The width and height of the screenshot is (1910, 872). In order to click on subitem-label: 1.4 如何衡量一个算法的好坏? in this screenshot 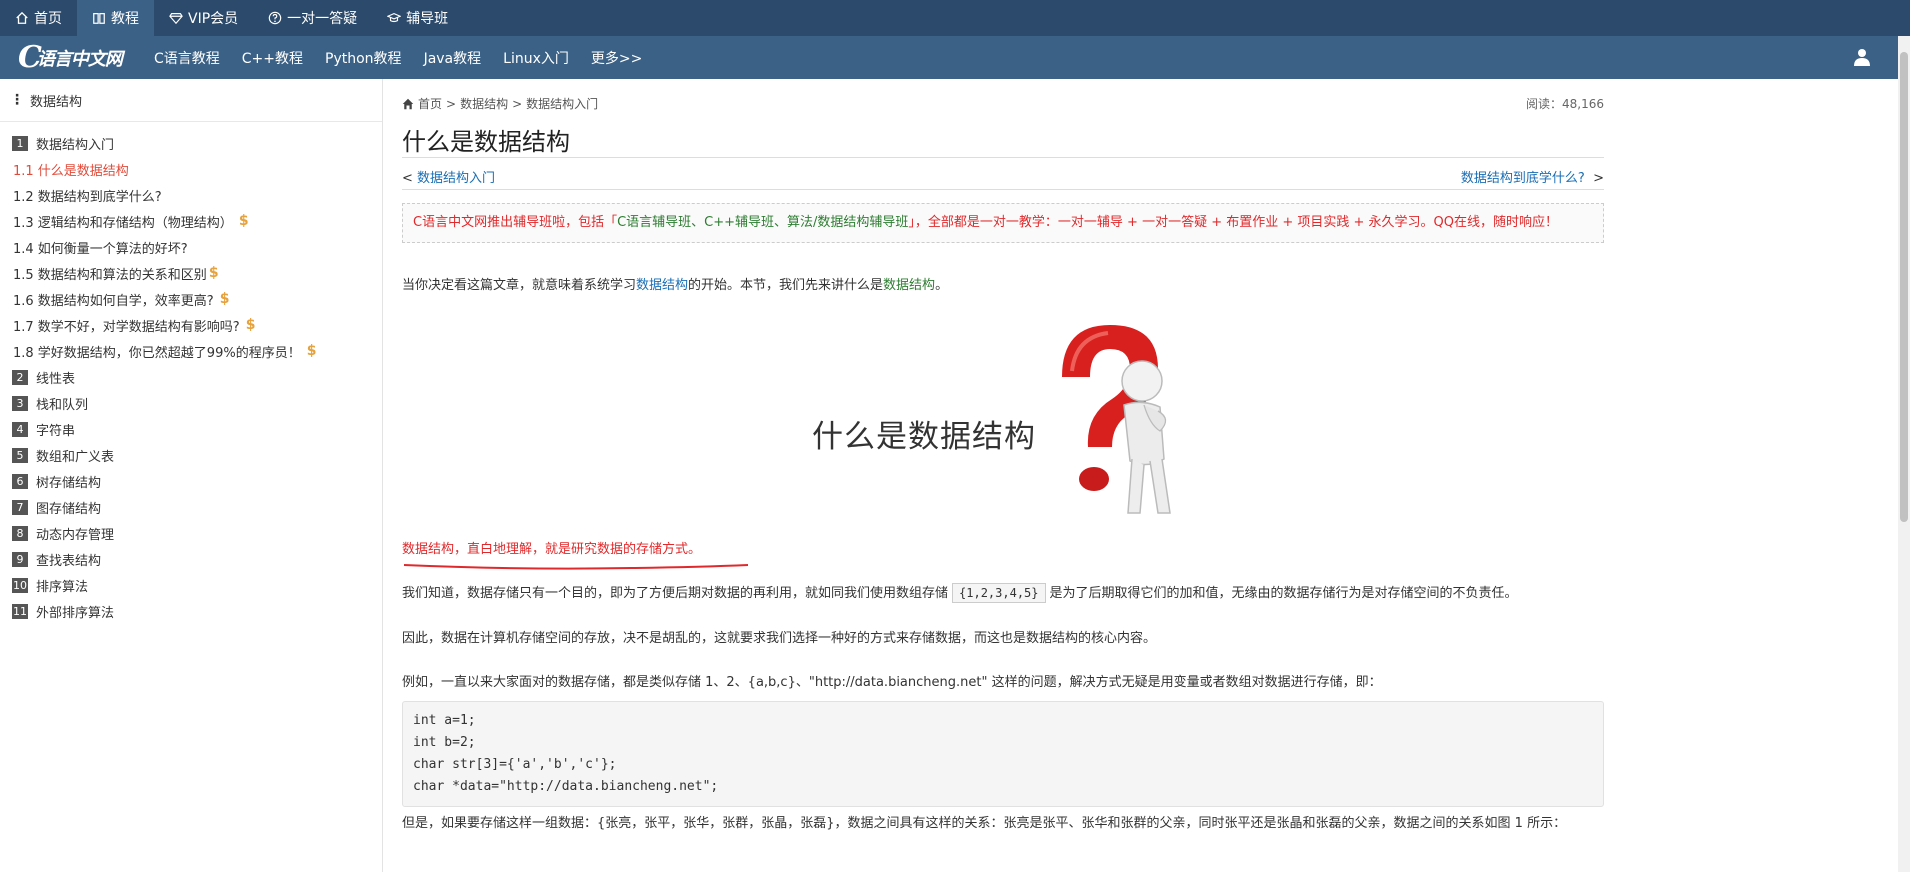, I will do `click(100, 249)`.